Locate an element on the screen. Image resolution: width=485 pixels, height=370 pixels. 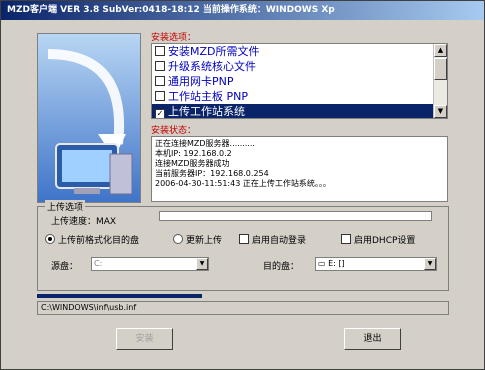
install-status-label: 安装状态： is located at coordinates (174, 131).